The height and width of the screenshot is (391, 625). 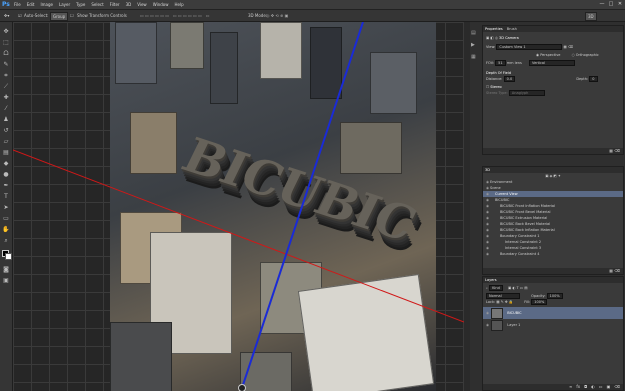 I want to click on menu-3d: 3D, so click(x=129, y=4).